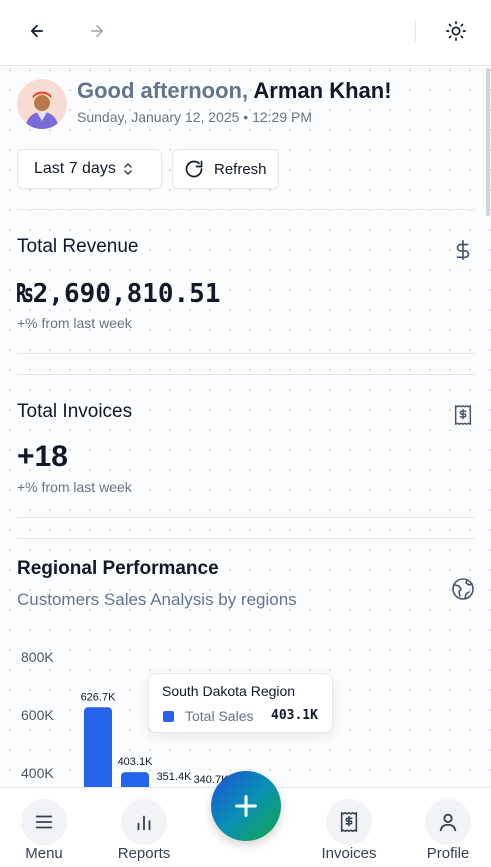 The height and width of the screenshot is (867, 491). I want to click on revenue-value: ₨2,690,810.51, so click(119, 294).